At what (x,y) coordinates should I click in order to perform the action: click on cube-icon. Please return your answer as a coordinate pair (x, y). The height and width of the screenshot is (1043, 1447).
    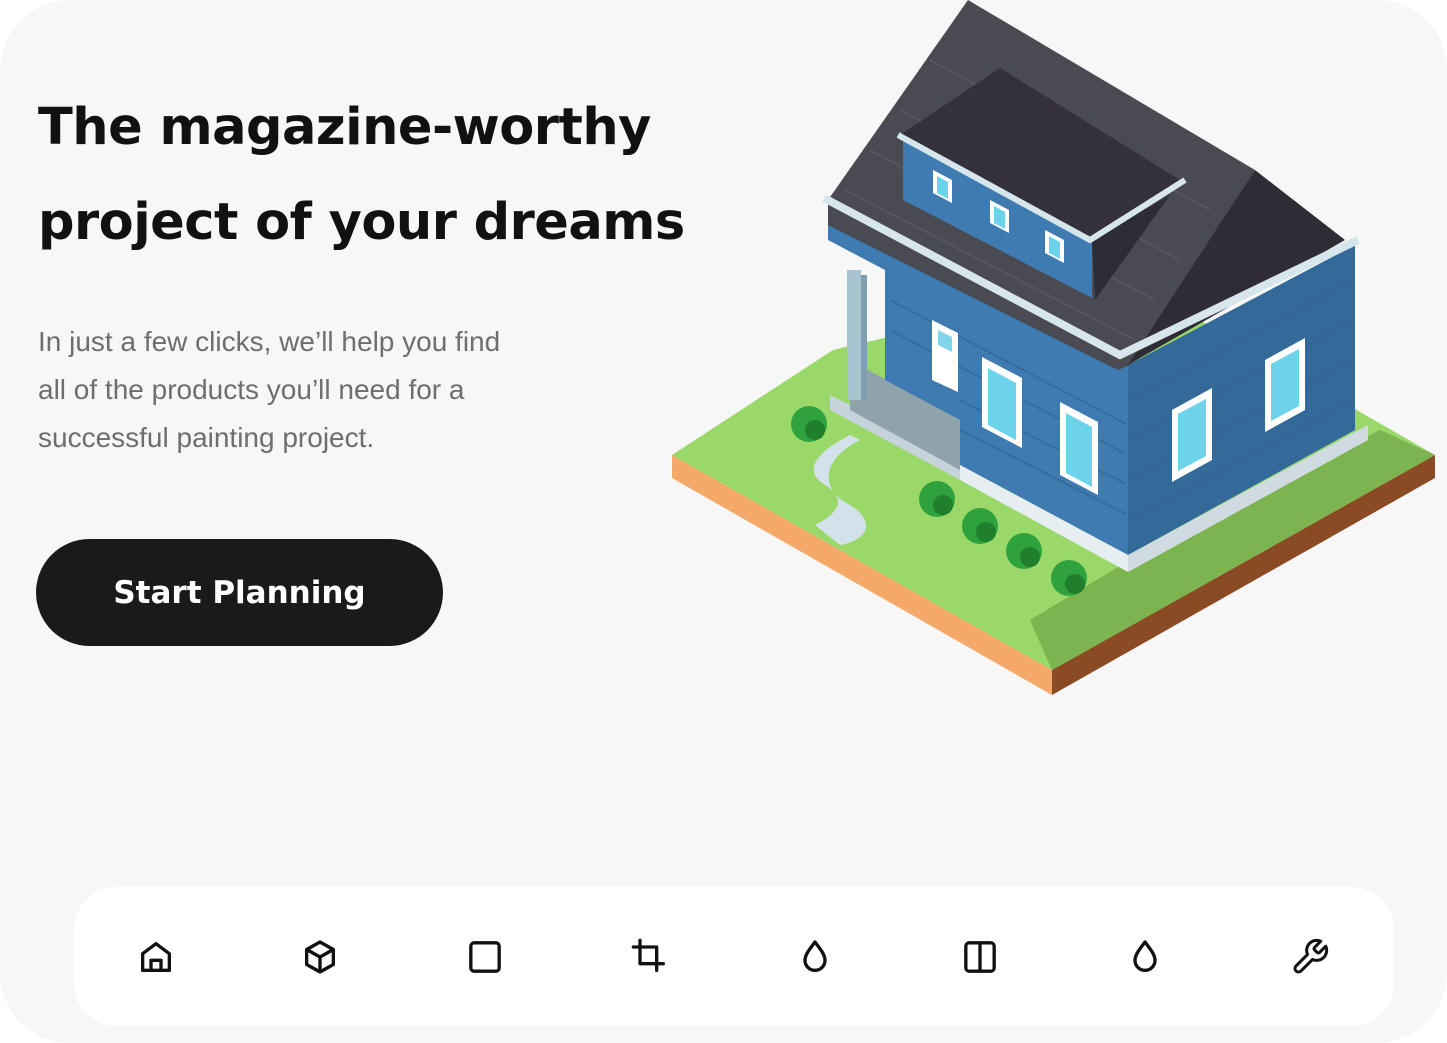
    Looking at the image, I should click on (320, 957).